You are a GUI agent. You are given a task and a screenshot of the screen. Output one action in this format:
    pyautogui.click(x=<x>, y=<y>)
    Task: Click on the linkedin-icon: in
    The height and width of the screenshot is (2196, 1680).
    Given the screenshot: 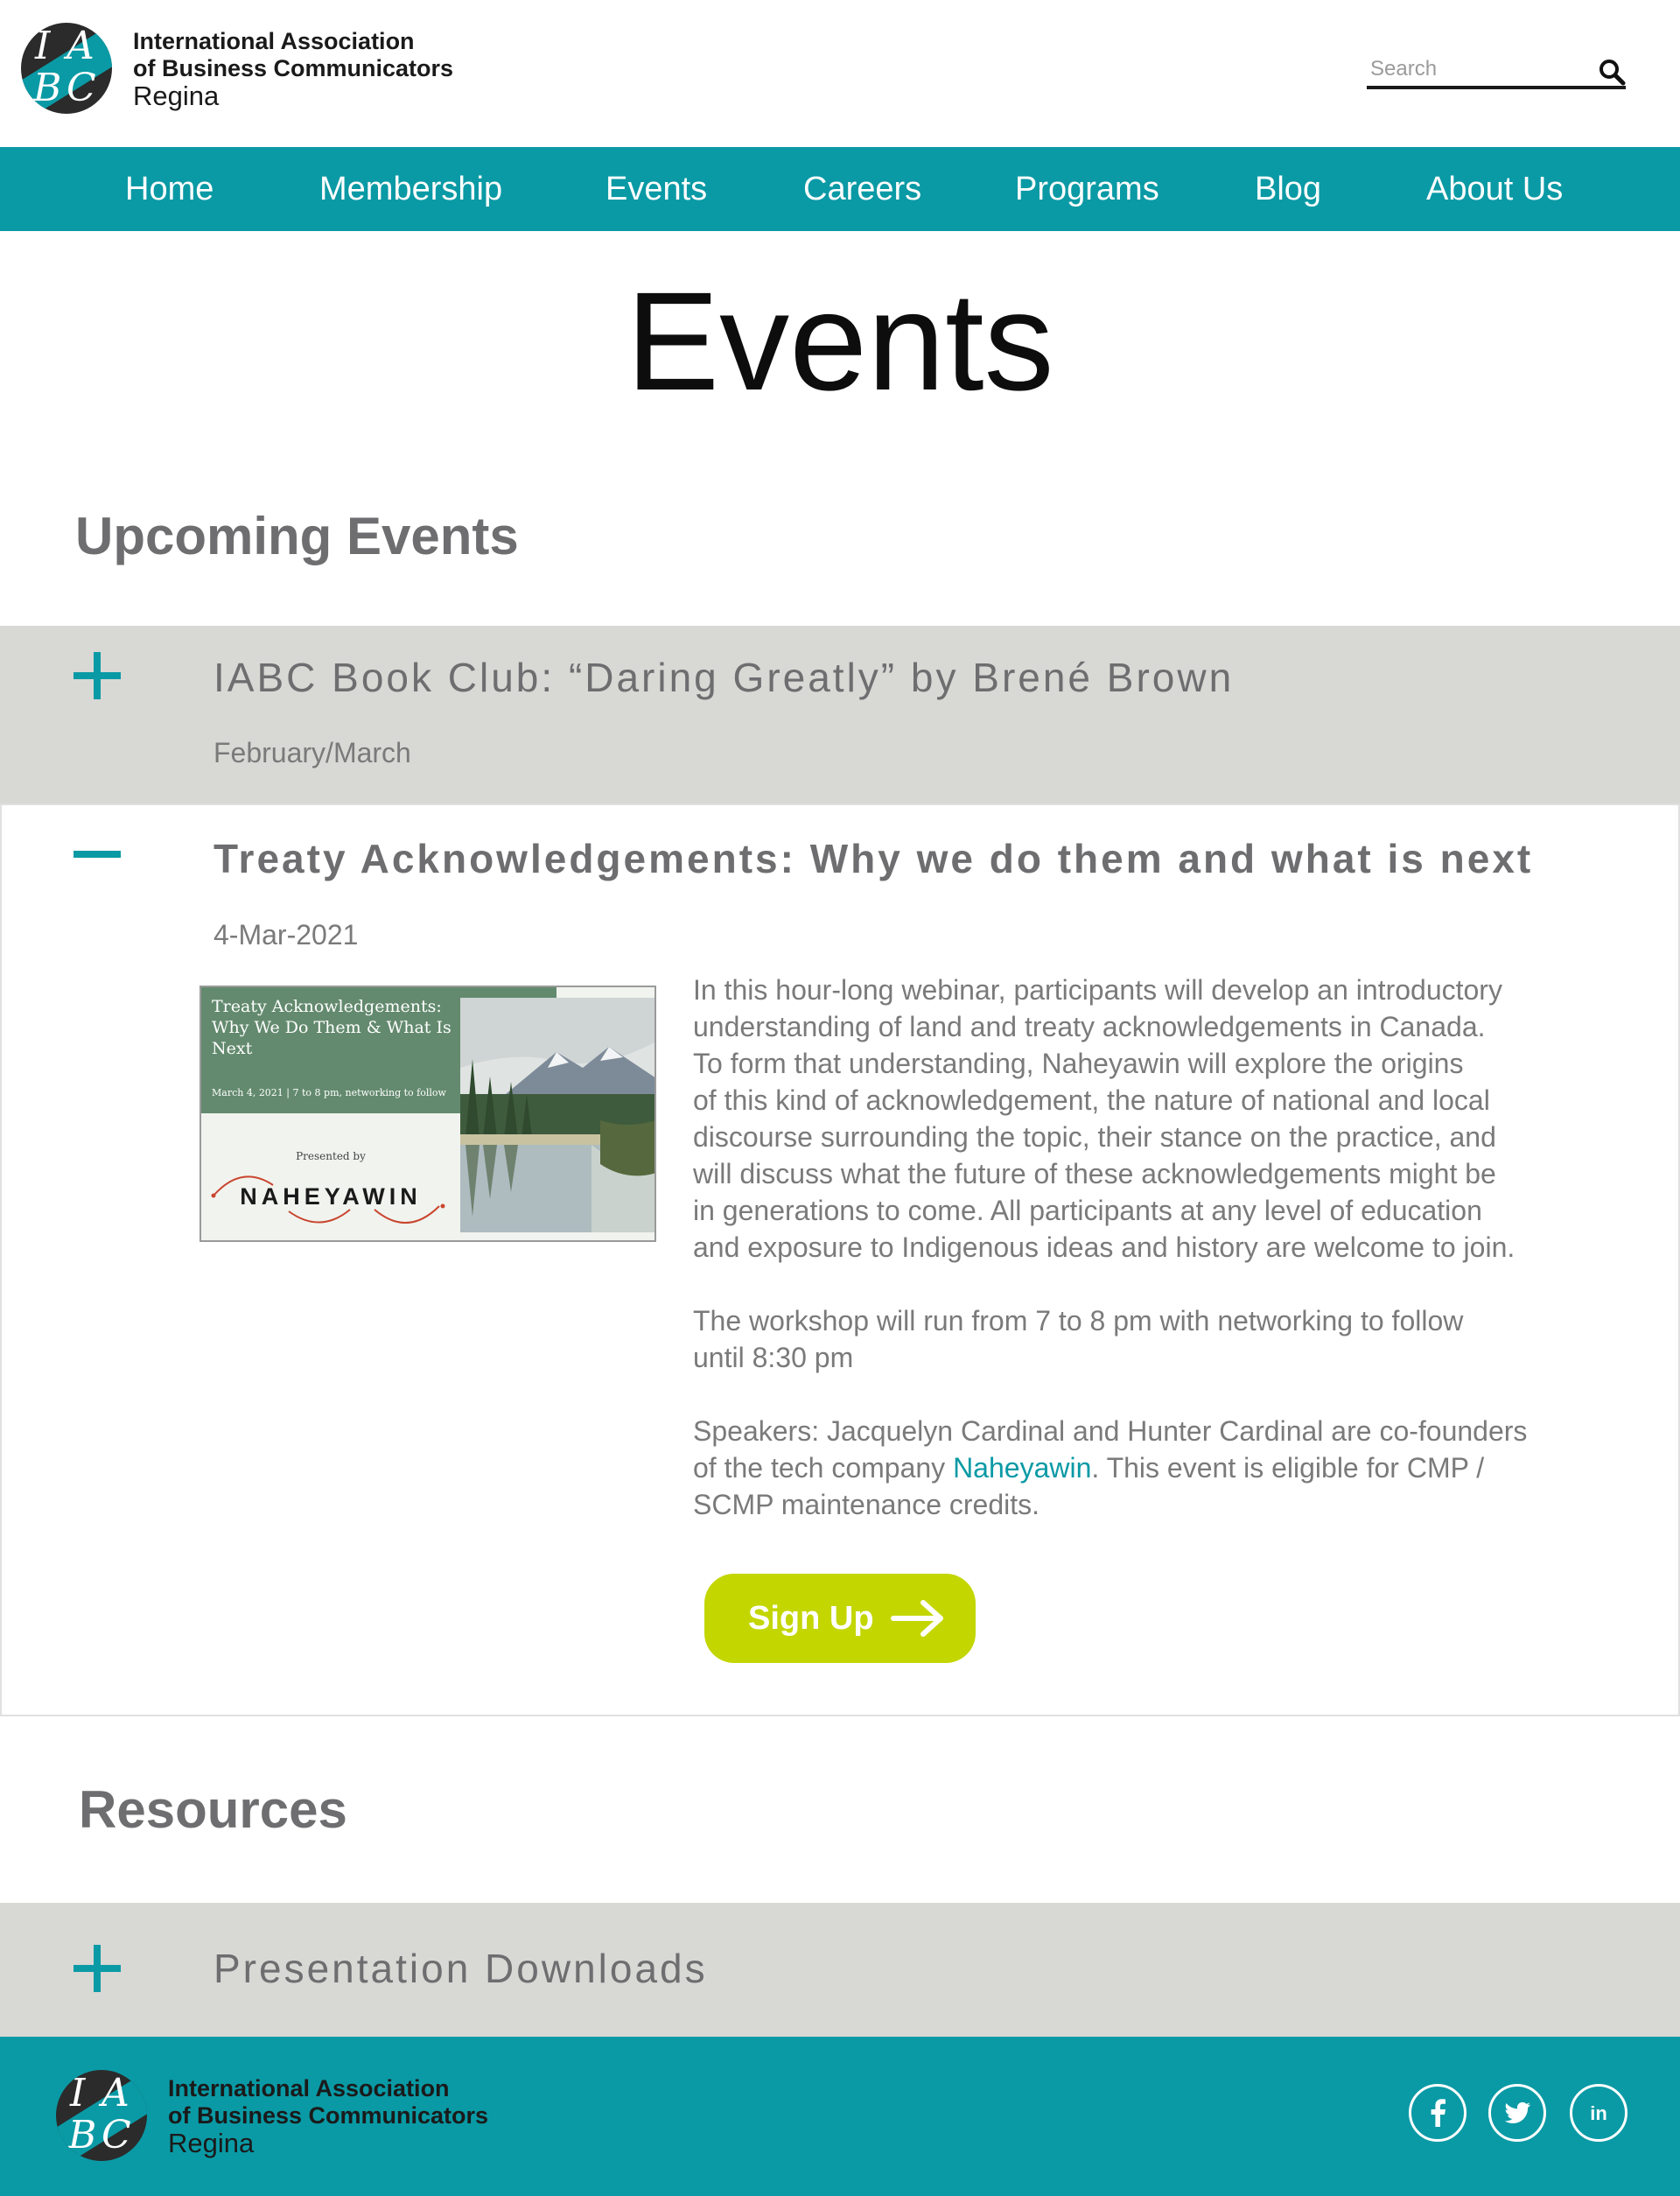 What is the action you would take?
    pyautogui.click(x=1598, y=2113)
    